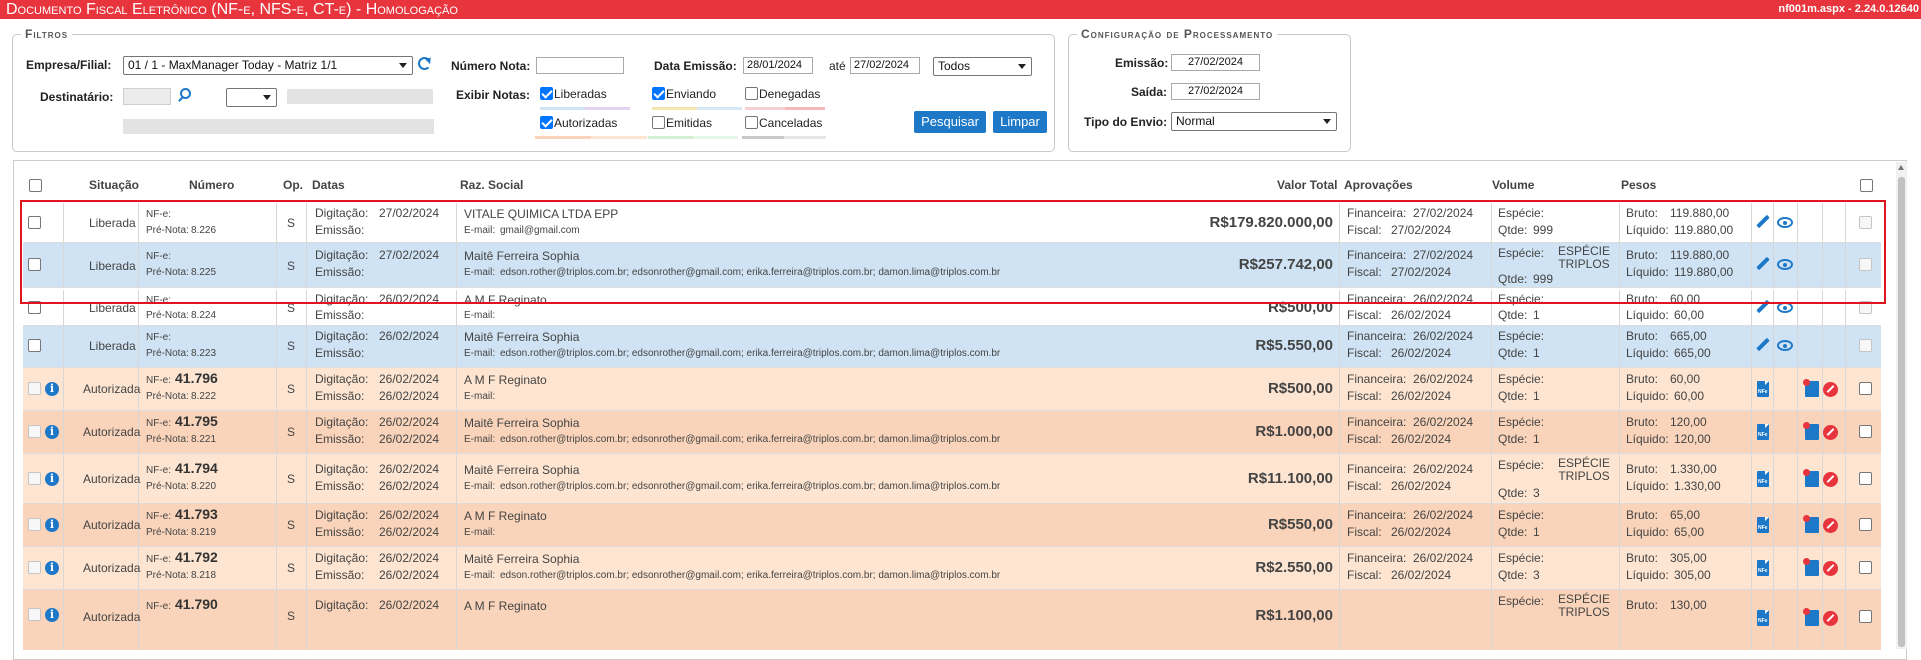 Image resolution: width=1921 pixels, height=660 pixels. I want to click on denegadas-checkbox, so click(751, 93).